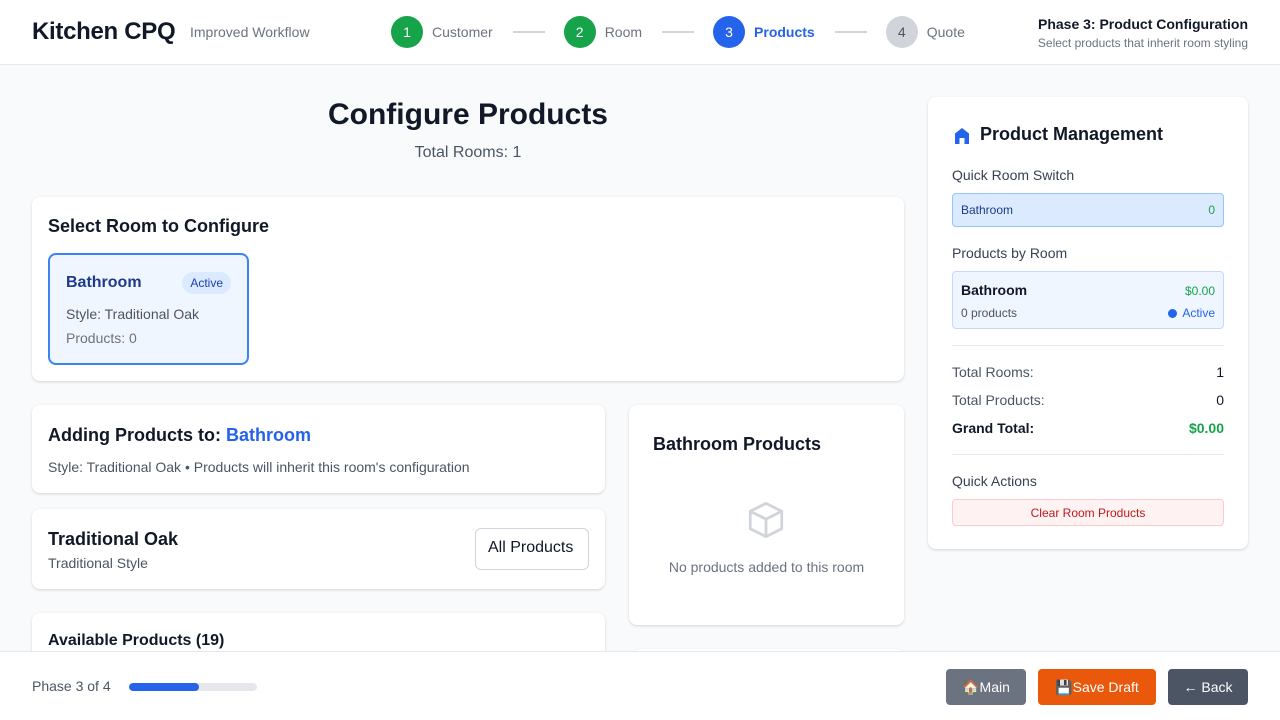 This screenshot has height=720, width=1280. What do you see at coordinates (623, 32) in the screenshot?
I see `step-label: Room` at bounding box center [623, 32].